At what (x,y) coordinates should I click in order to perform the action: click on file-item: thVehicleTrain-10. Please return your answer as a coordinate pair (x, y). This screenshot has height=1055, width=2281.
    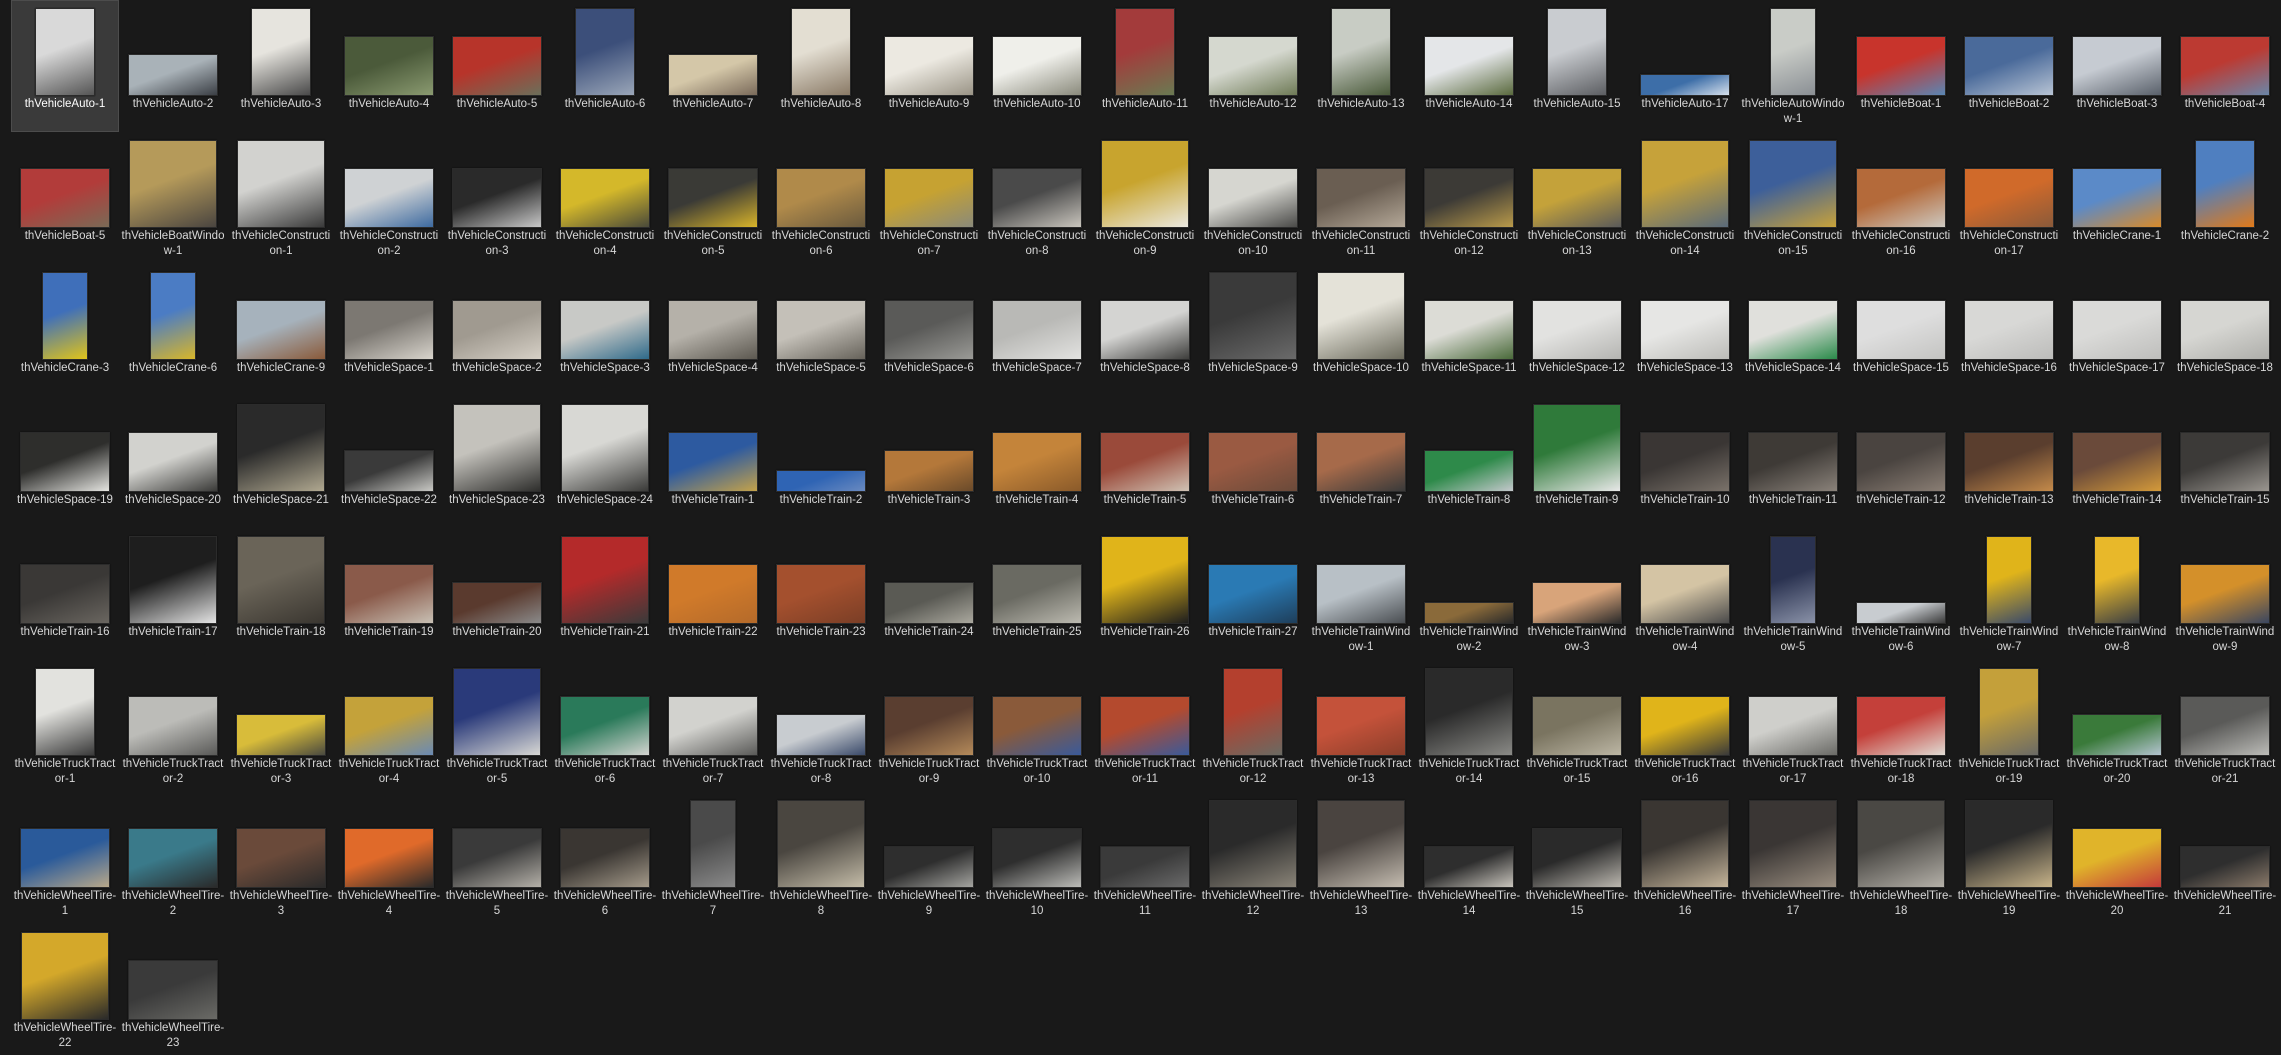
    Looking at the image, I should click on (1685, 462).